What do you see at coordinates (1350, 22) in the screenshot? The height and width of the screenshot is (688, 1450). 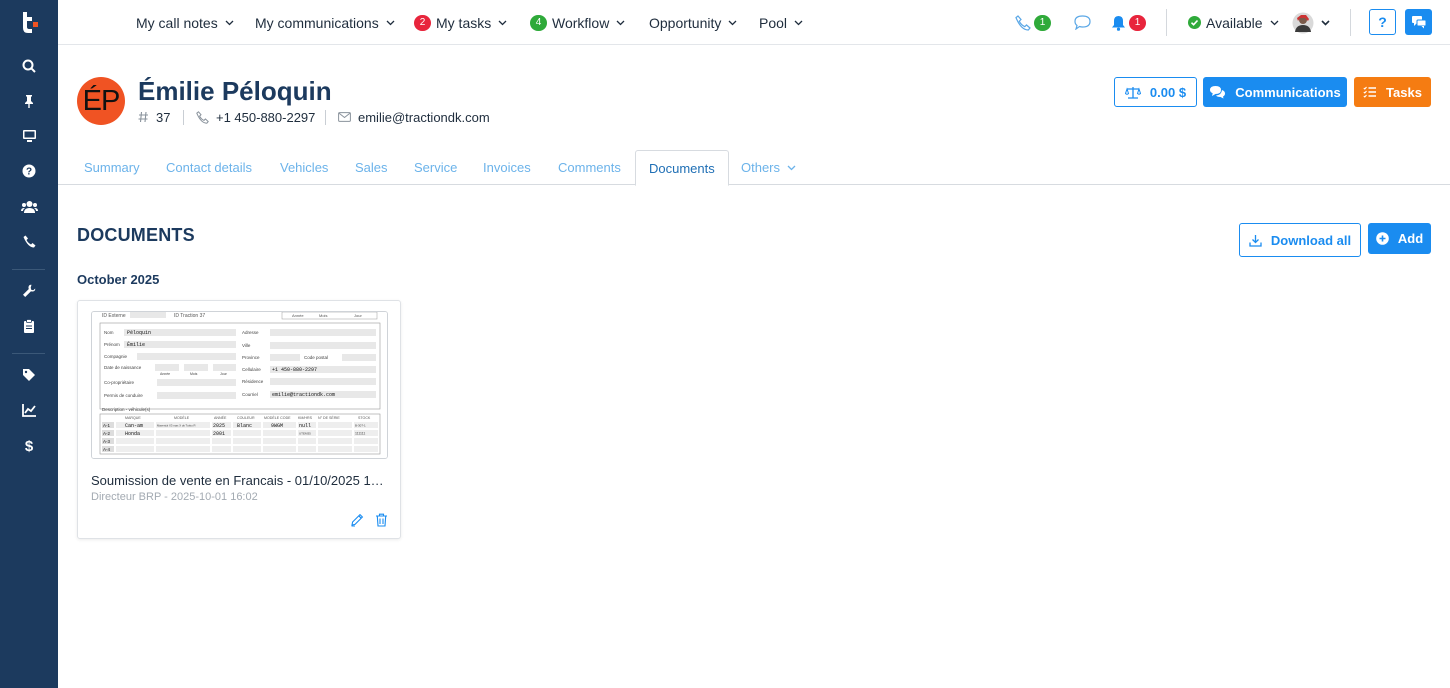 I see `topbar-divider` at bounding box center [1350, 22].